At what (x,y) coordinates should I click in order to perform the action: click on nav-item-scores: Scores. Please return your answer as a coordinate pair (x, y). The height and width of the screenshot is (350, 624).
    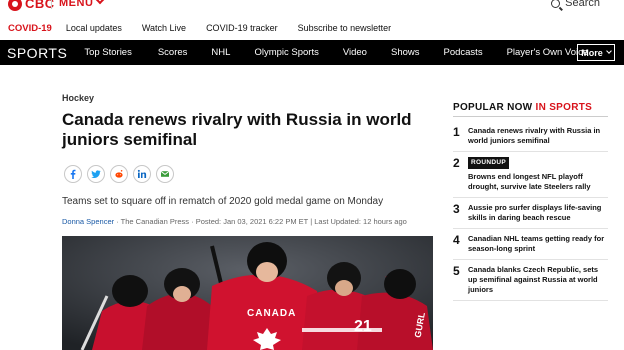
    Looking at the image, I should click on (173, 52).